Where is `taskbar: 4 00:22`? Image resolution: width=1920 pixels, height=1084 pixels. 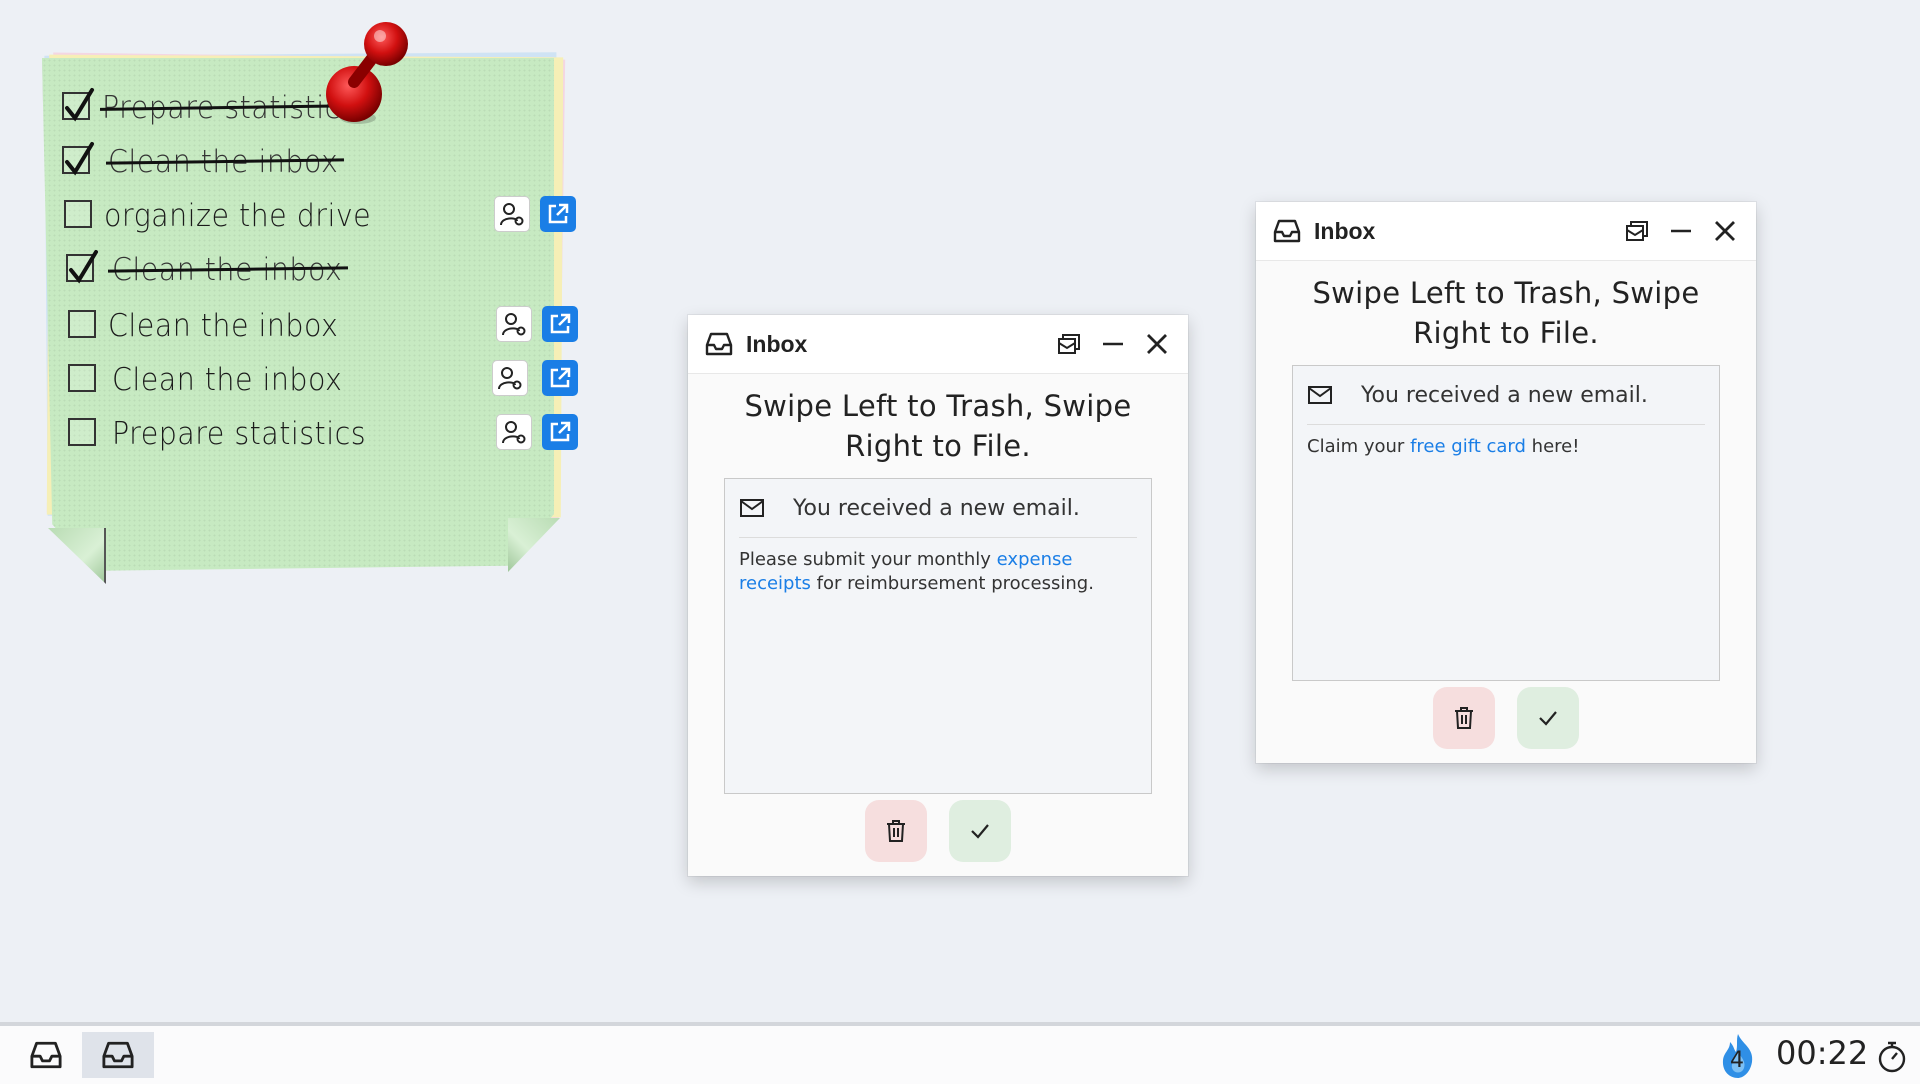
taskbar: 4 00:22 is located at coordinates (960, 1053).